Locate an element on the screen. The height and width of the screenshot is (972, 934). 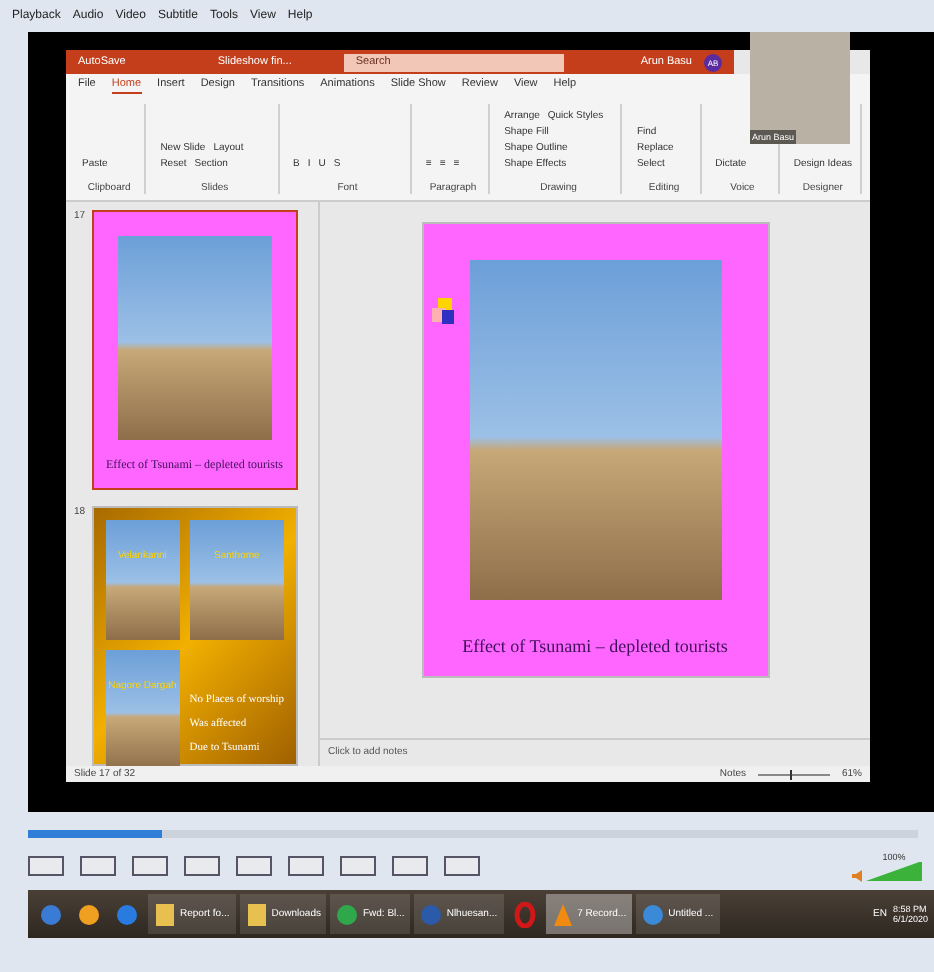
volume-slider is located at coordinates (894, 871).